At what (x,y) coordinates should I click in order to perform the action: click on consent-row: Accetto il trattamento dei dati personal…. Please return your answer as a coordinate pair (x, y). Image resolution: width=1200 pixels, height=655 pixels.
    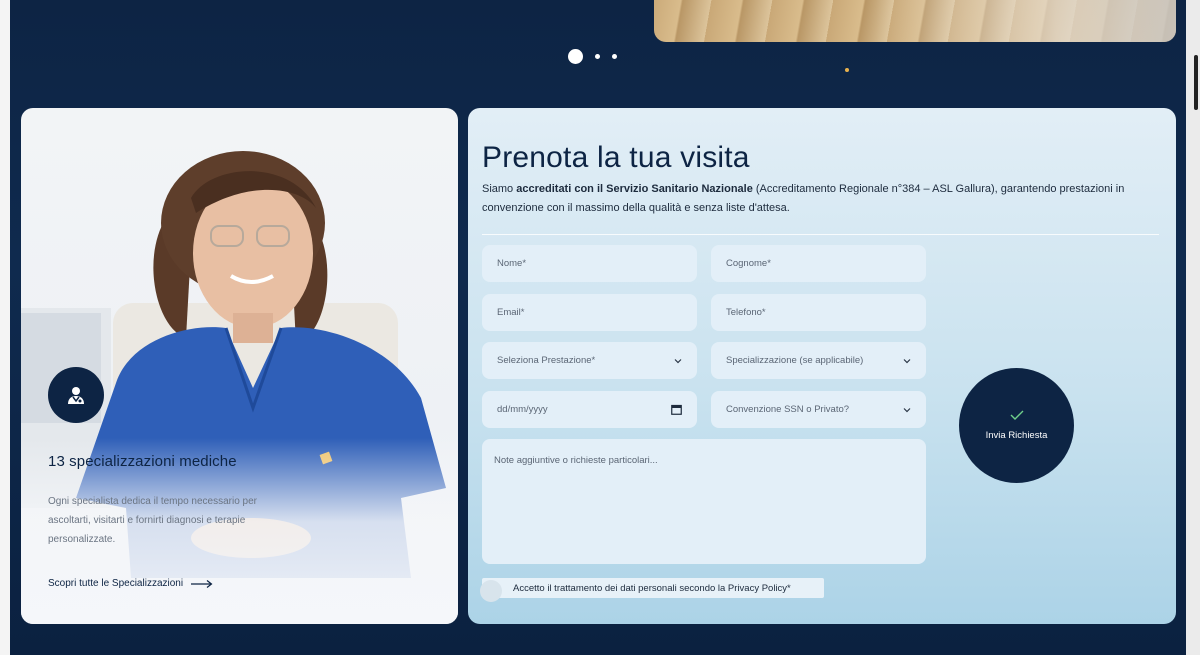
    Looking at the image, I should click on (652, 590).